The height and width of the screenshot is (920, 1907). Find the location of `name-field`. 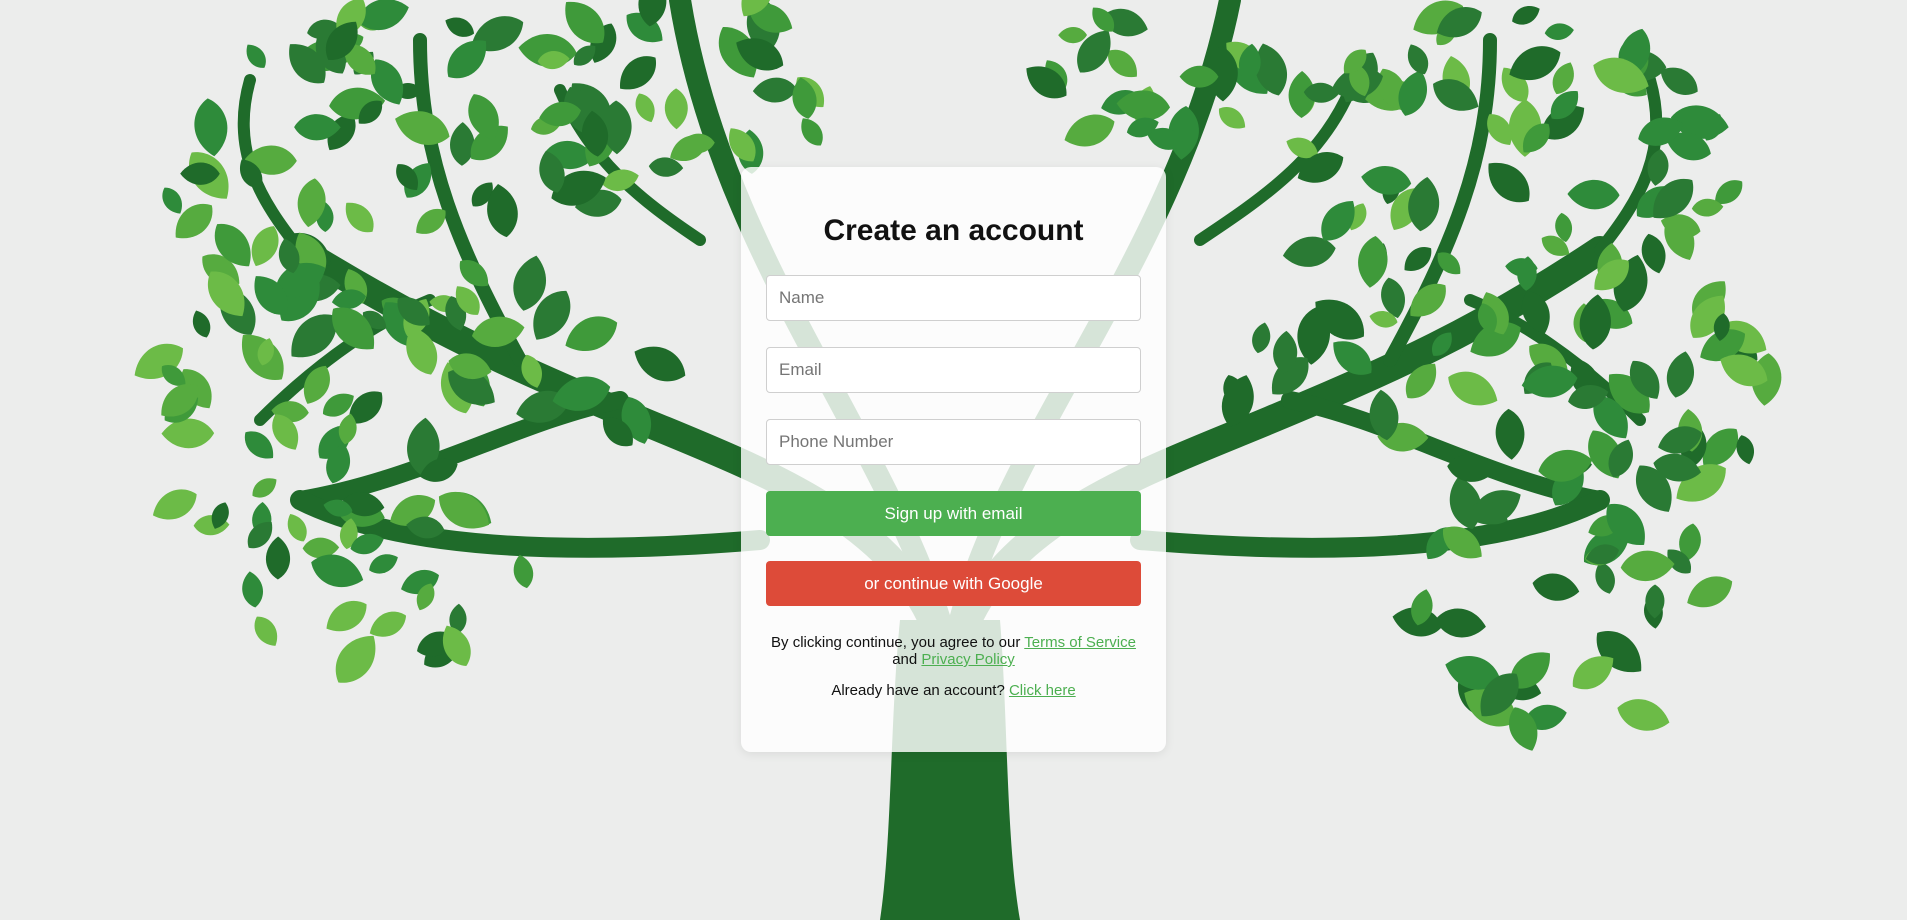

name-field is located at coordinates (953, 298).